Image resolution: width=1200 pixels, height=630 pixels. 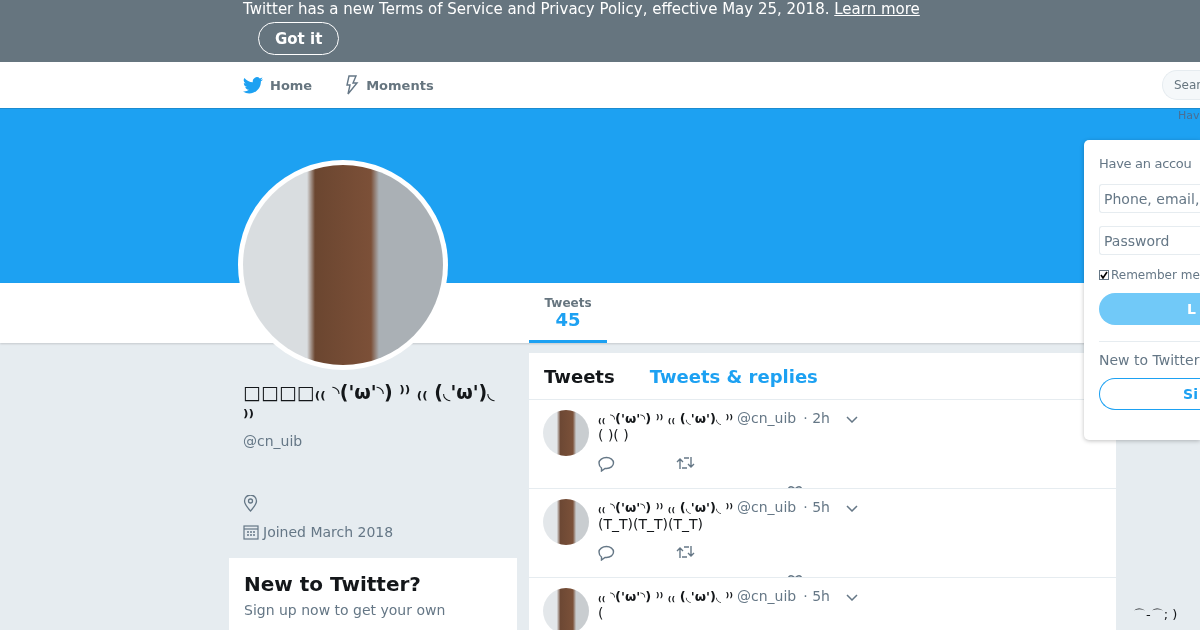 I want to click on tweet-time: · 2h, so click(x=816, y=418).